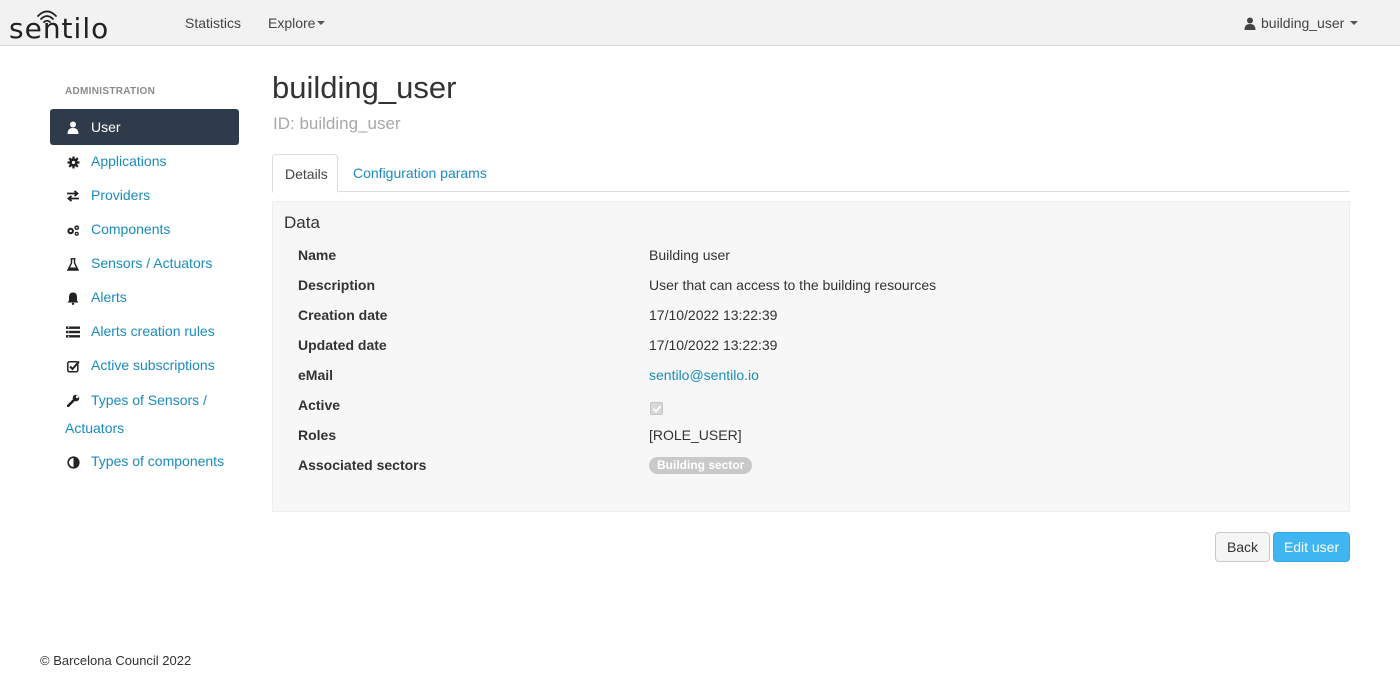 This screenshot has height=700, width=1400. I want to click on exchange-icon, so click(73, 196).